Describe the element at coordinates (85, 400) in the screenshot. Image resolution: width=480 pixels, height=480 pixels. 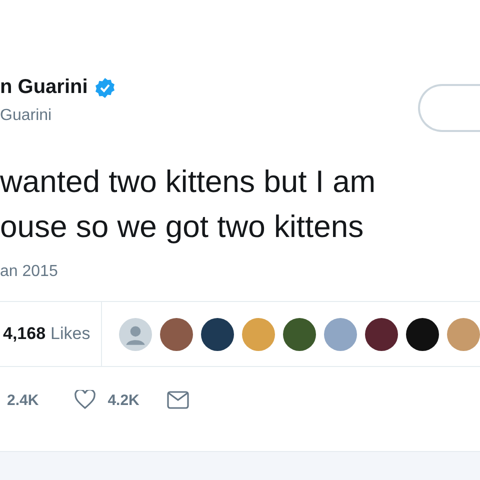
I see `heart-icon` at that location.